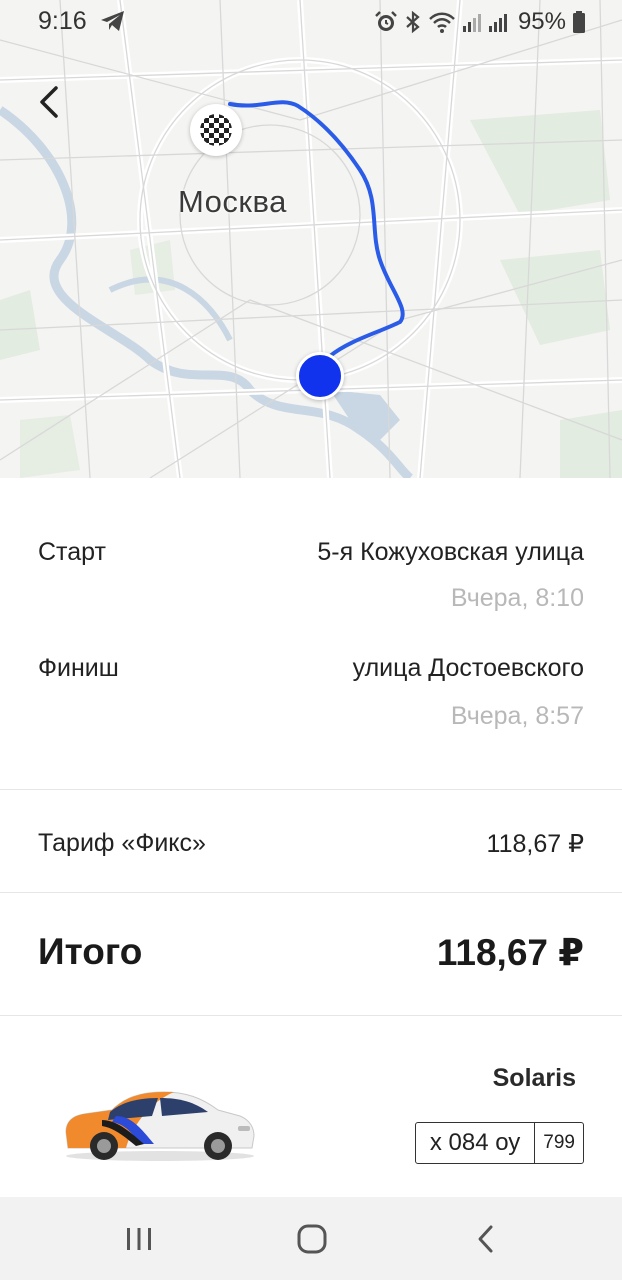 The height and width of the screenshot is (1280, 622). What do you see at coordinates (139, 1239) in the screenshot?
I see `recents-icon` at bounding box center [139, 1239].